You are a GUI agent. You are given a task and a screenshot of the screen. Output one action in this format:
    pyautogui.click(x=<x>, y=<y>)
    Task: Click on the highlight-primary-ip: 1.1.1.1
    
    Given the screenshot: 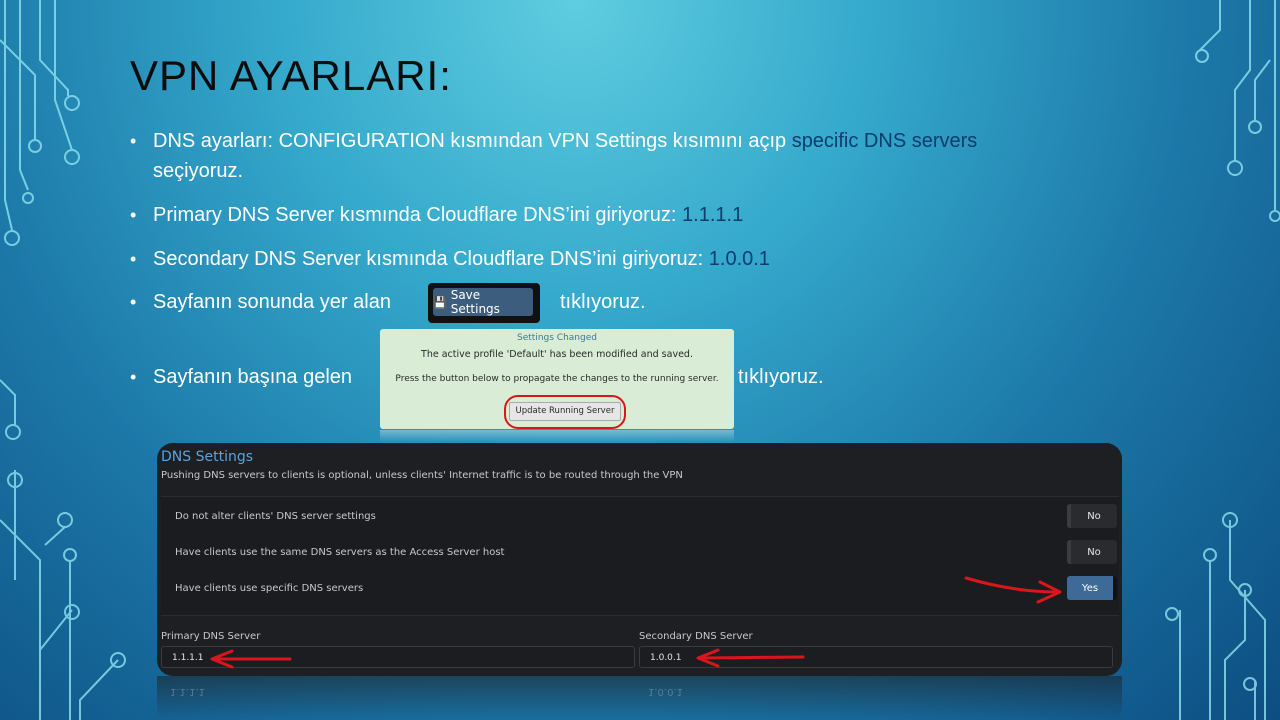 What is the action you would take?
    pyautogui.click(x=713, y=215)
    